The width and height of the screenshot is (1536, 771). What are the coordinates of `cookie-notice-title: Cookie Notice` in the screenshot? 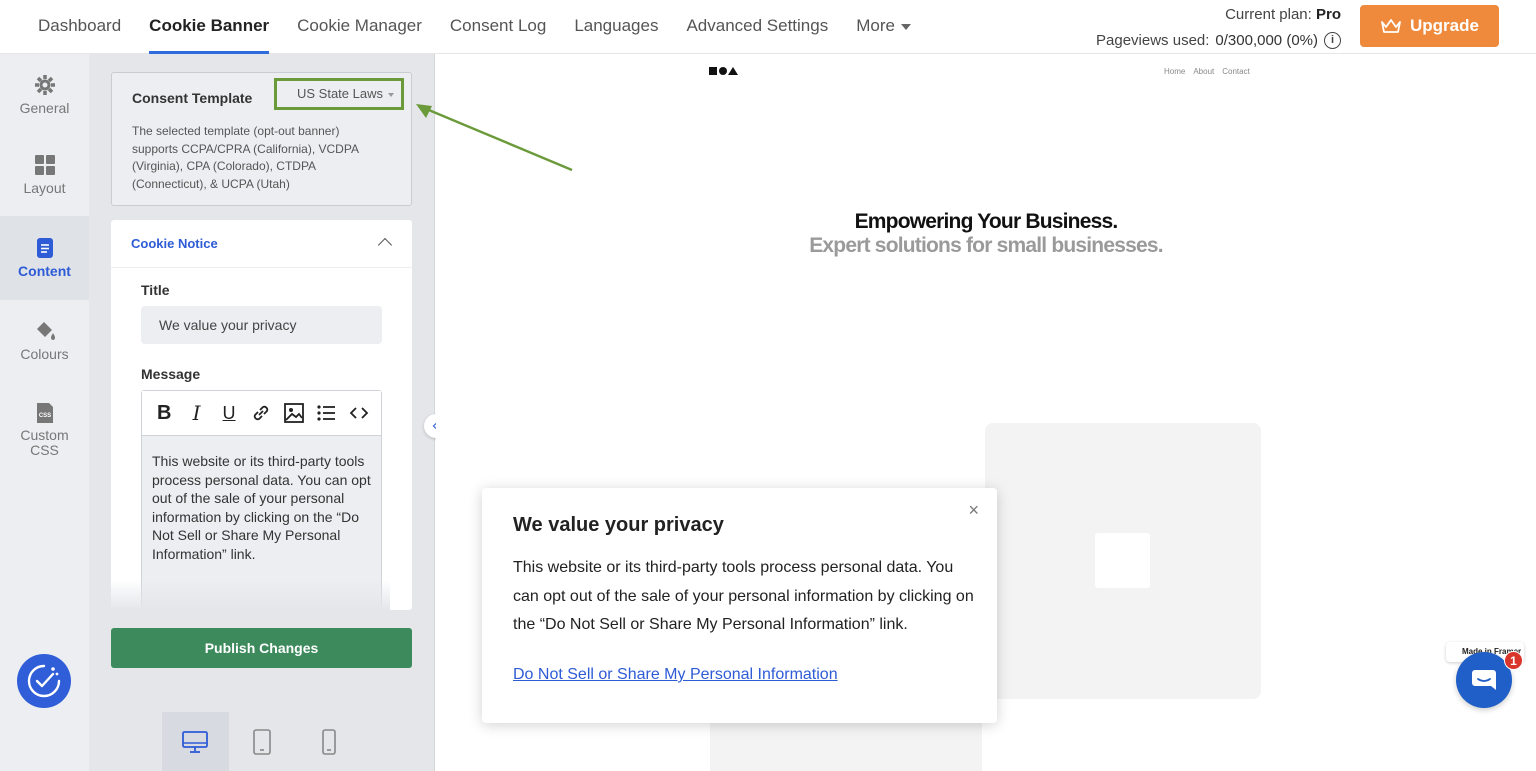 It's located at (174, 243).